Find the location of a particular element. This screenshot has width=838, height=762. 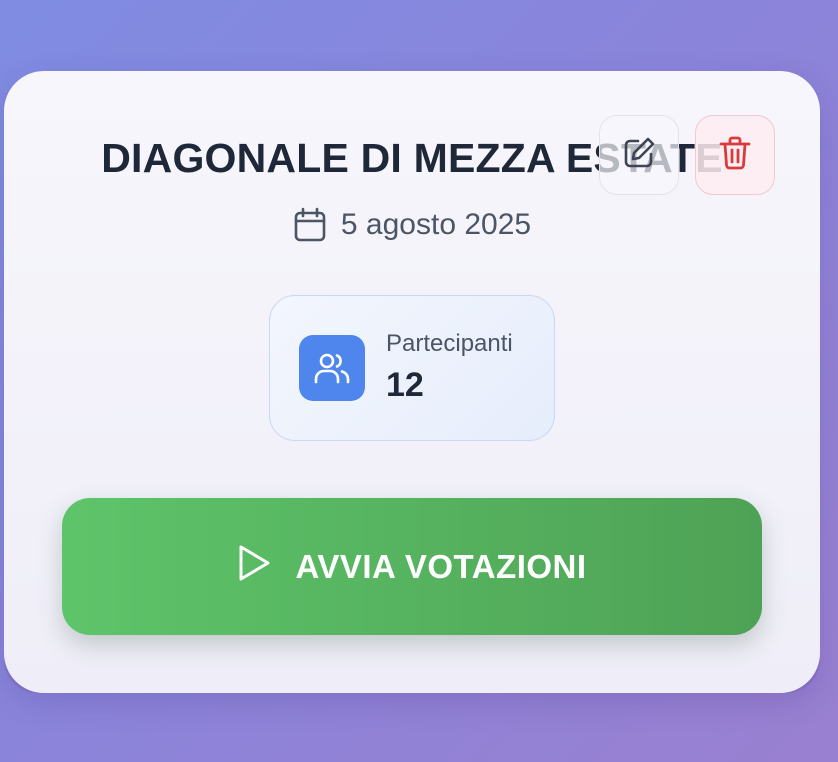

users-icon is located at coordinates (332, 368).